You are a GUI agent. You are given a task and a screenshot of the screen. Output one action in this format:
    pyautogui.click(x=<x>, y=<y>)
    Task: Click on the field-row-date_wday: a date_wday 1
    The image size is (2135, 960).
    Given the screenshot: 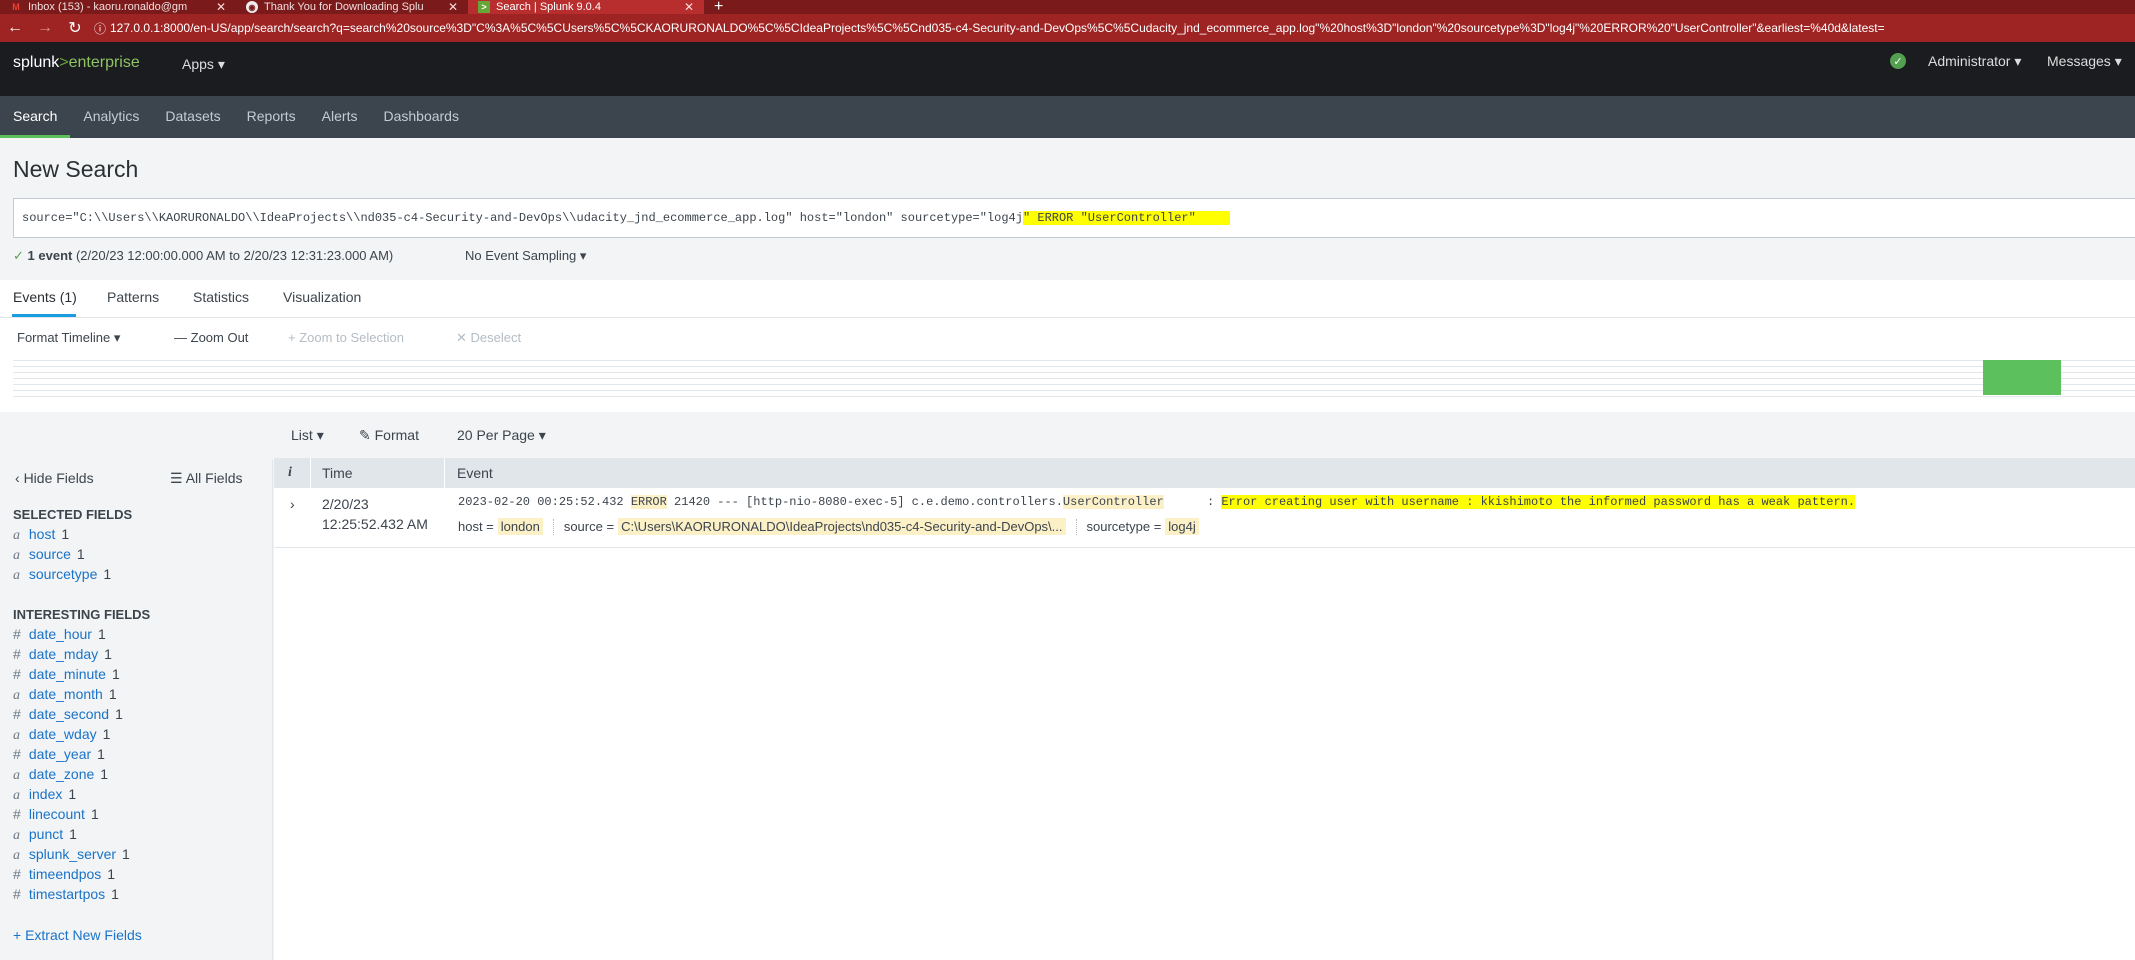 What is the action you would take?
    pyautogui.click(x=61, y=735)
    